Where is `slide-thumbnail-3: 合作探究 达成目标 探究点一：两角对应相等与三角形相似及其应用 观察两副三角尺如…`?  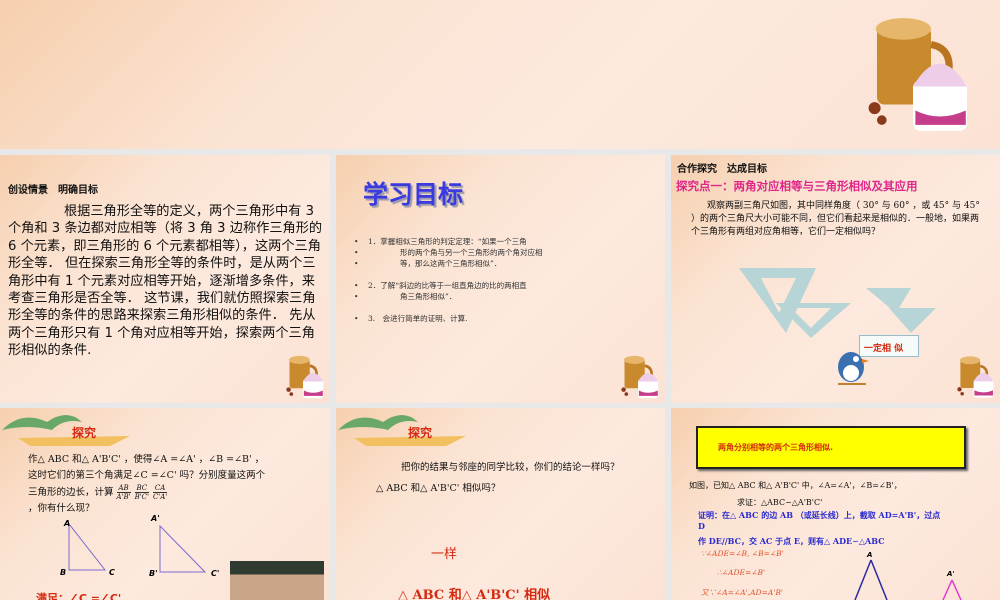 slide-thumbnail-3: 合作探究 达成目标 探究点一：两角对应相等与三角形相似及其应用 观察两副三角尺如… is located at coordinates (835, 279).